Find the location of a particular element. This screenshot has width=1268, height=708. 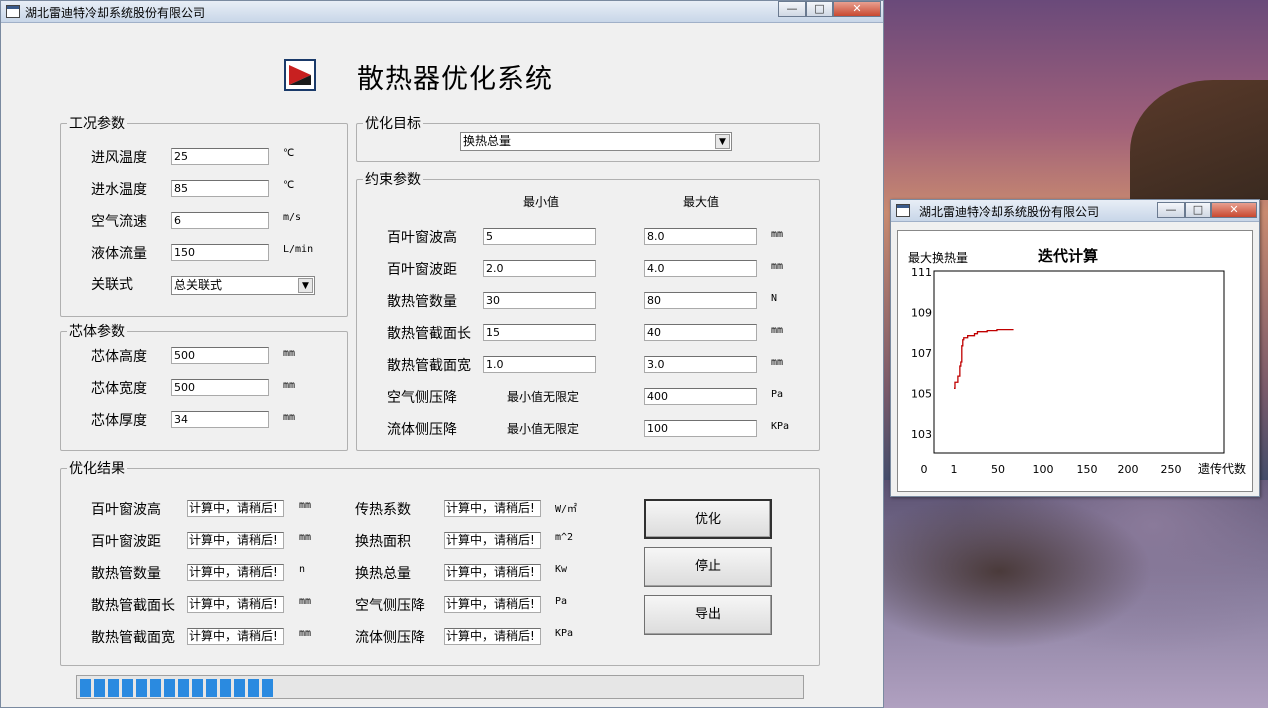

condition-input: 25 is located at coordinates (220, 156).